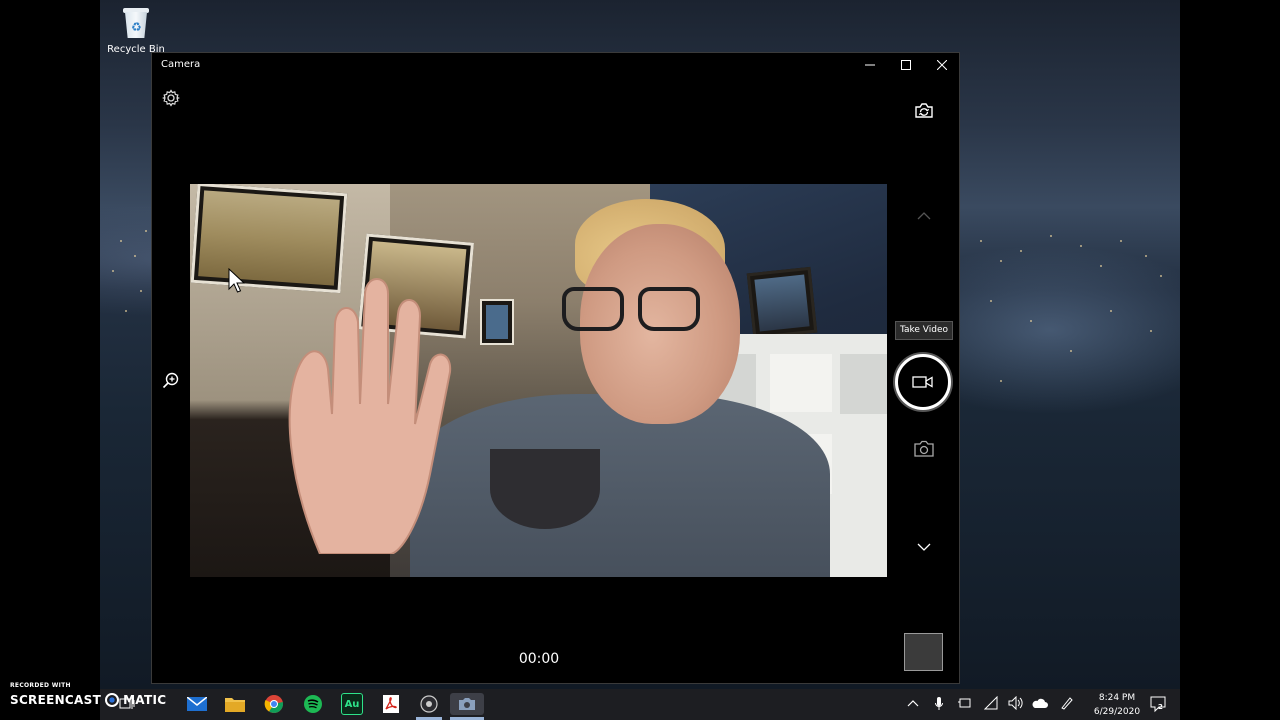 Image resolution: width=1280 pixels, height=720 pixels. I want to click on chevron-up-icon, so click(924, 216).